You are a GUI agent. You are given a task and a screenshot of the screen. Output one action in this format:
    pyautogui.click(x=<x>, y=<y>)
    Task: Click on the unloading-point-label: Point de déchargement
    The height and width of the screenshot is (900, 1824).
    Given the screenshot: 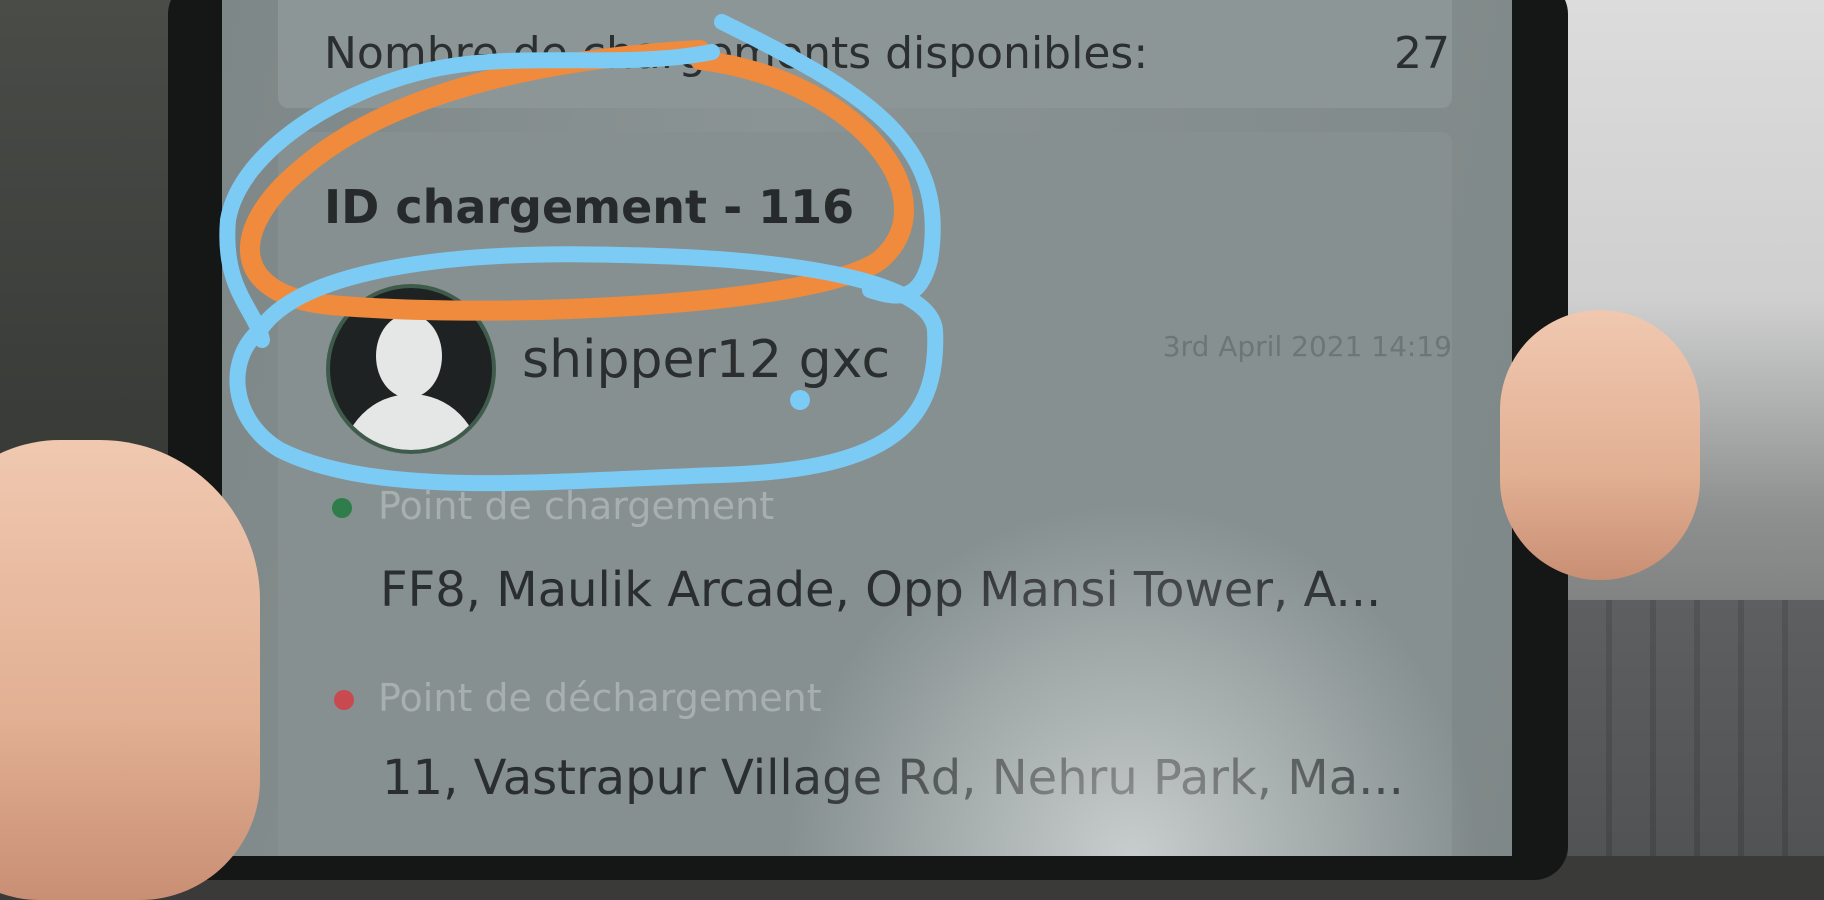 What is the action you would take?
    pyautogui.click(x=600, y=698)
    